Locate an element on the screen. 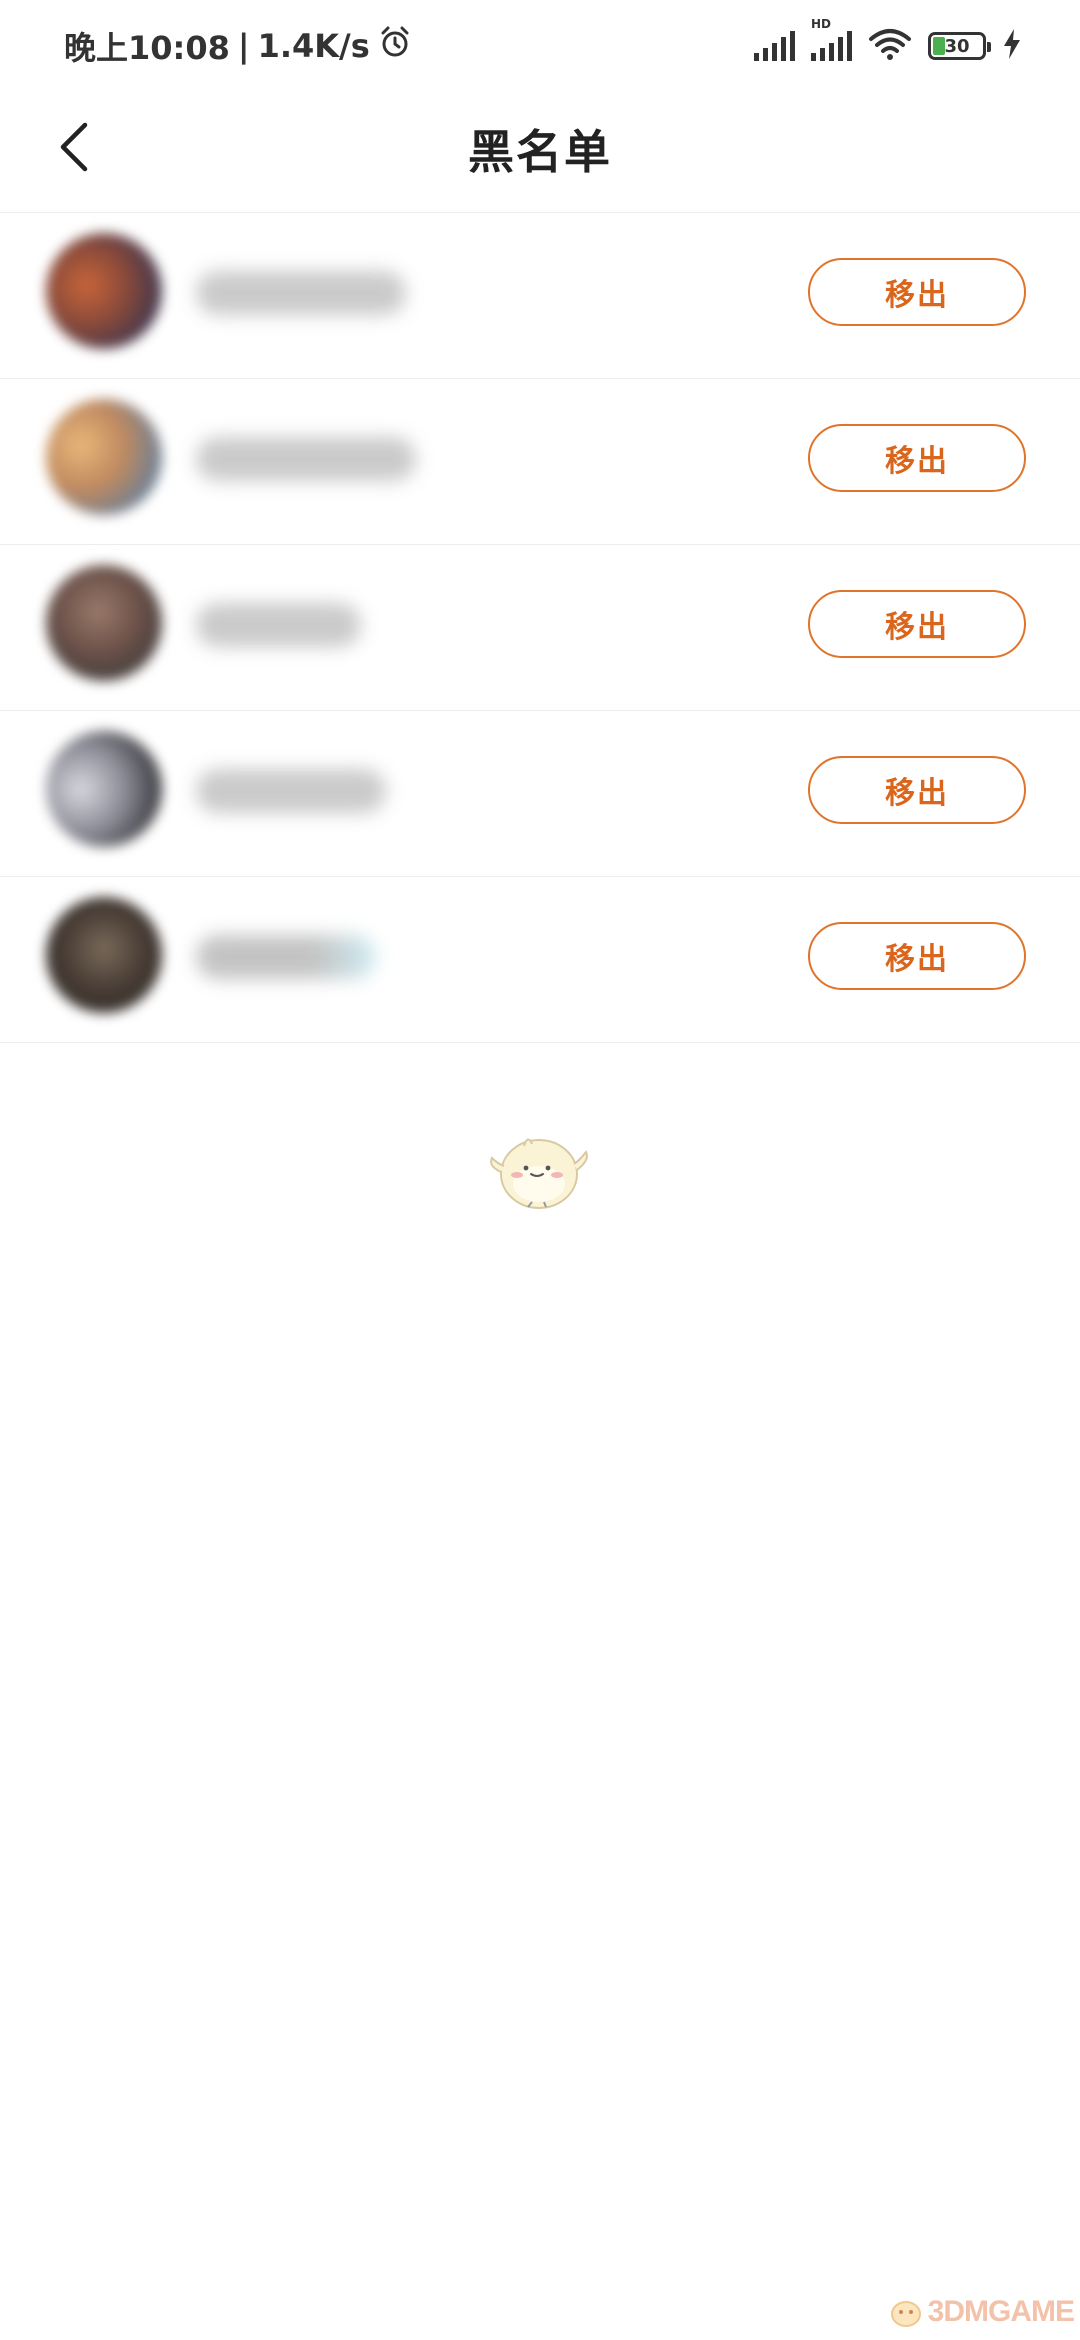  battery-fill is located at coordinates (939, 46).